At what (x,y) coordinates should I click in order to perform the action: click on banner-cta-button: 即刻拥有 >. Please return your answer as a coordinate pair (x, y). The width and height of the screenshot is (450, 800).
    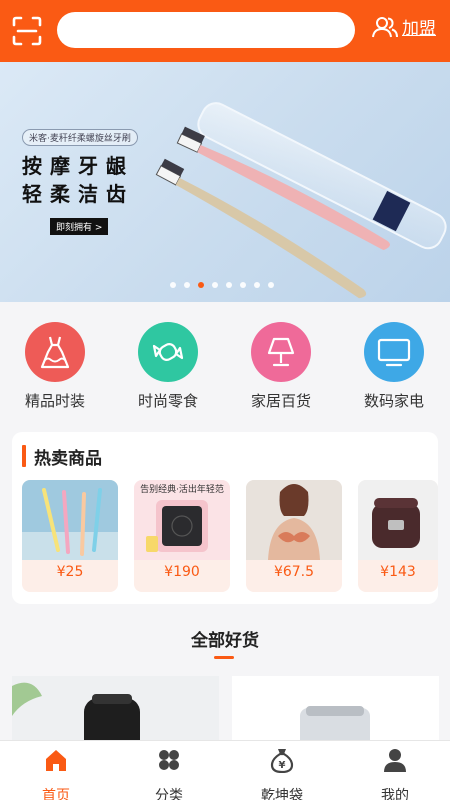
    Looking at the image, I should click on (79, 226).